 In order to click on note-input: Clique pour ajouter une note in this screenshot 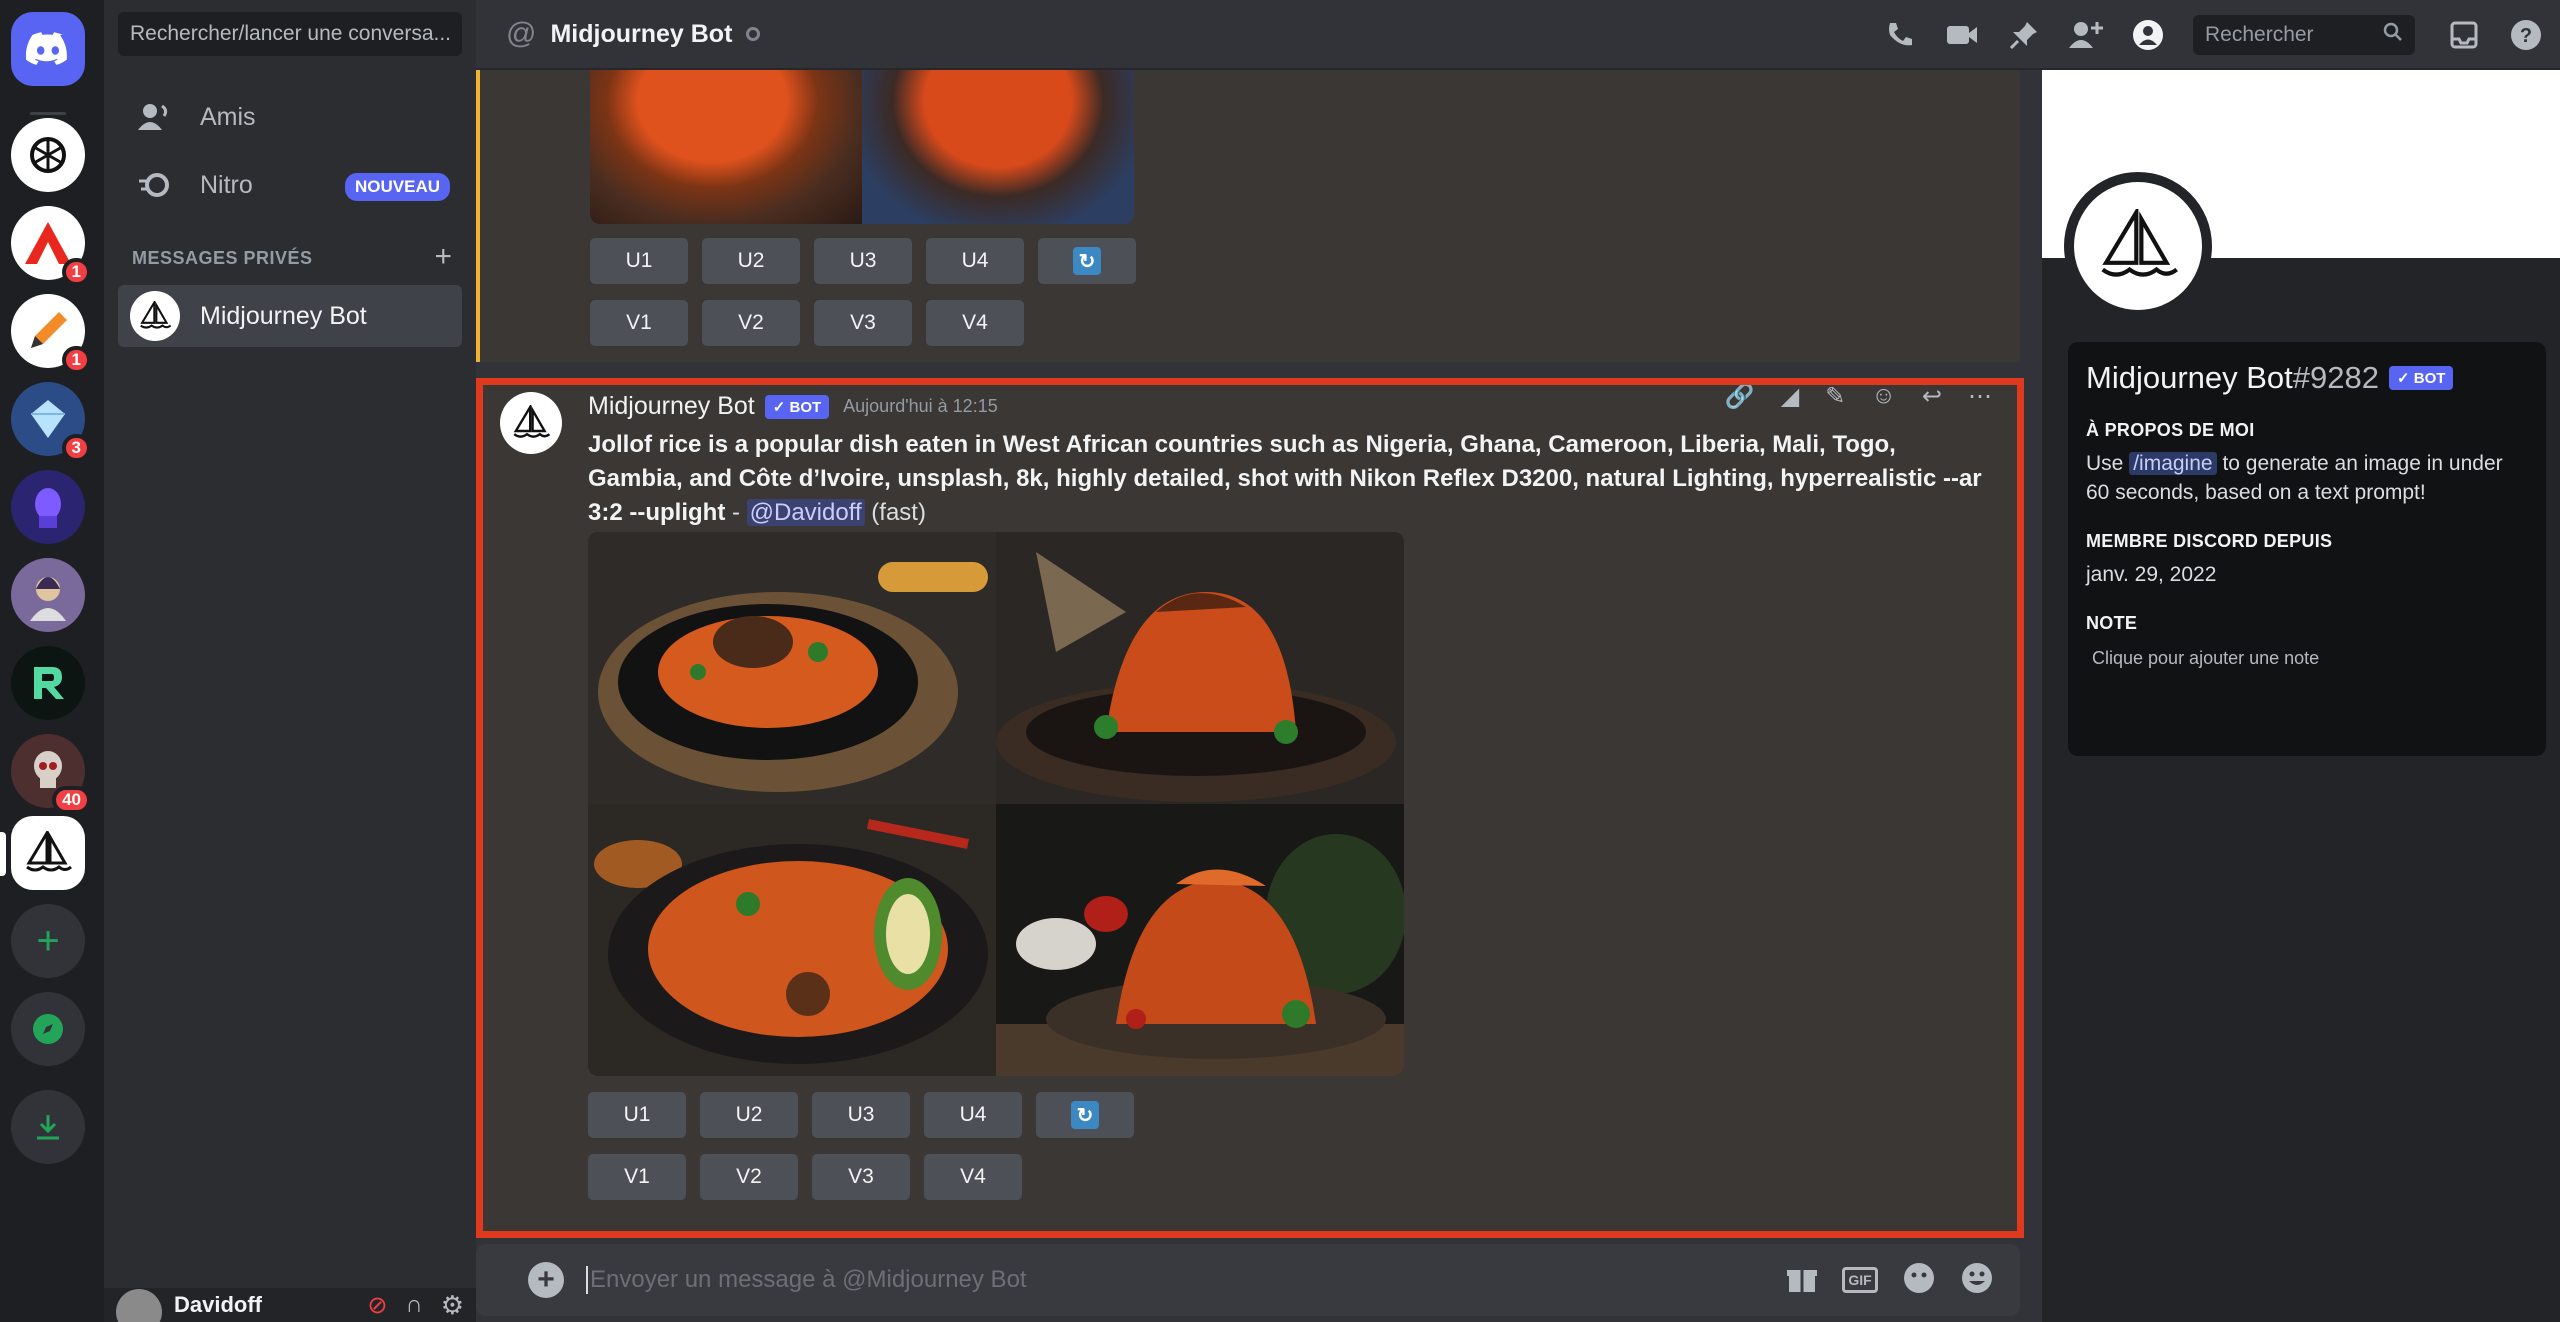, I will do `click(2307, 658)`.